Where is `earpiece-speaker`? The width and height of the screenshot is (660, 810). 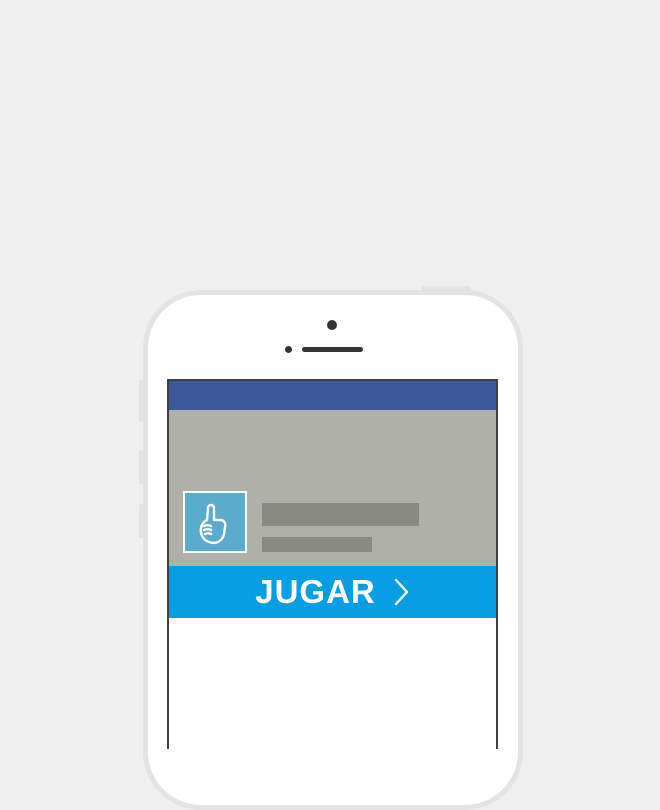 earpiece-speaker is located at coordinates (332, 349).